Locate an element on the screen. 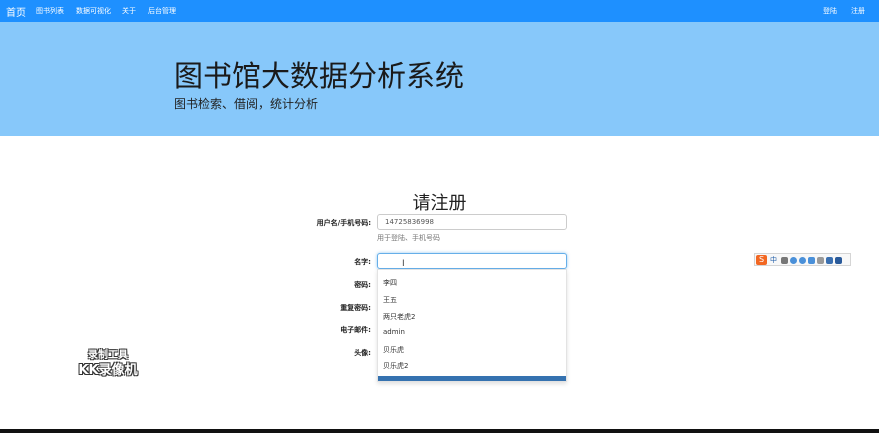  nav-link-book-list: 图书列表 is located at coordinates (50, 11).